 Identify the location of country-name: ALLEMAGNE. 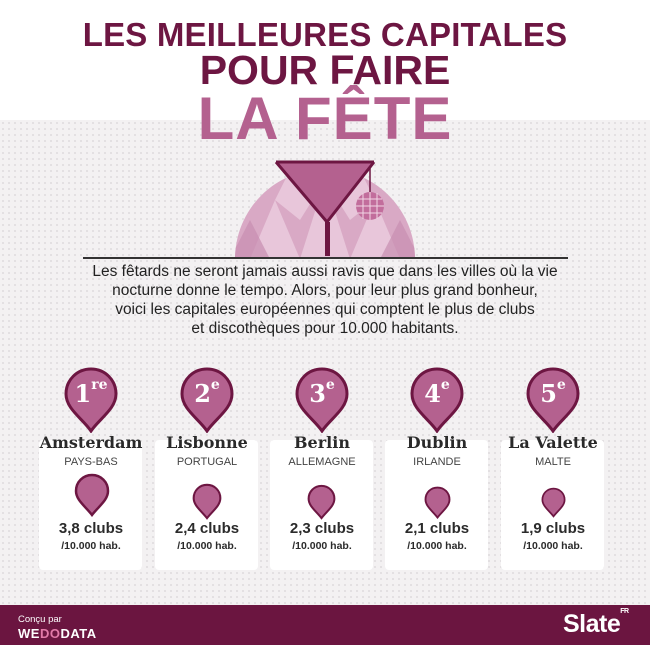
(322, 462).